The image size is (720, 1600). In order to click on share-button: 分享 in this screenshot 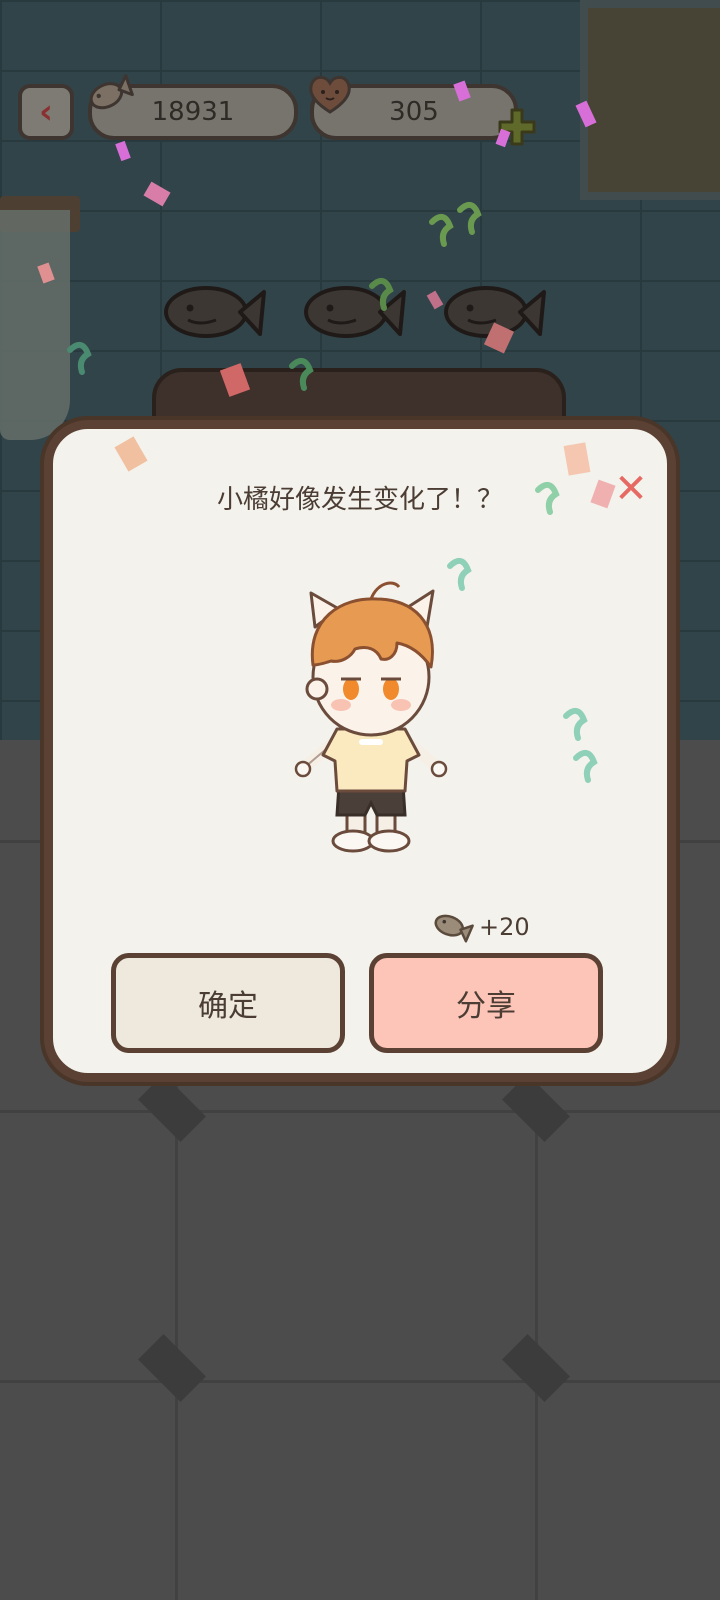, I will do `click(486, 1003)`.